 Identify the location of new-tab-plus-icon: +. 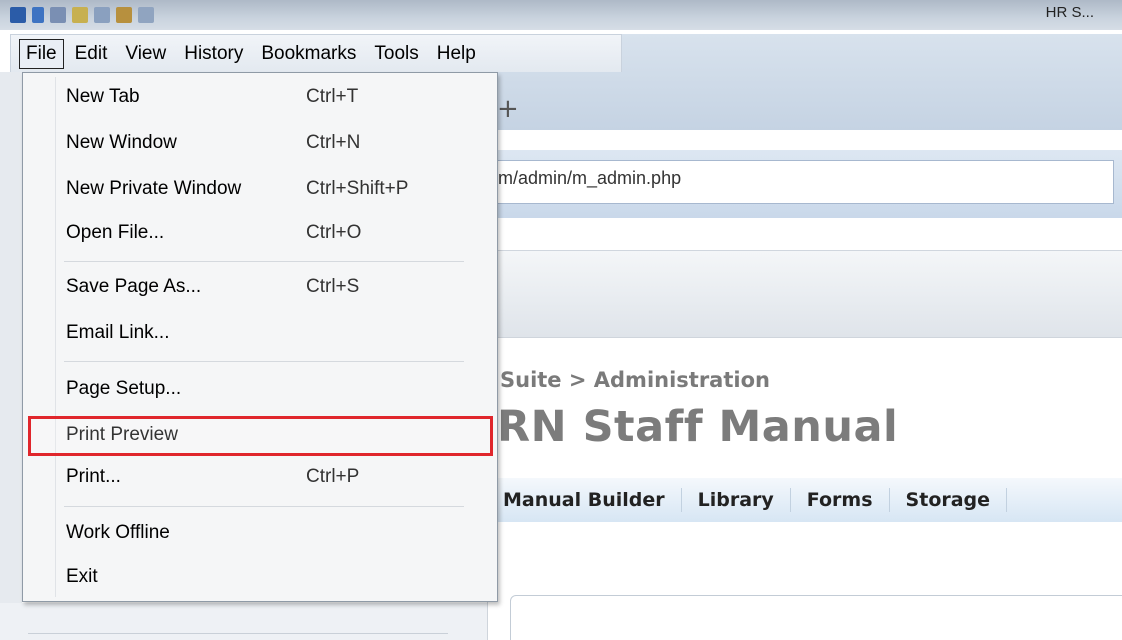
(508, 109).